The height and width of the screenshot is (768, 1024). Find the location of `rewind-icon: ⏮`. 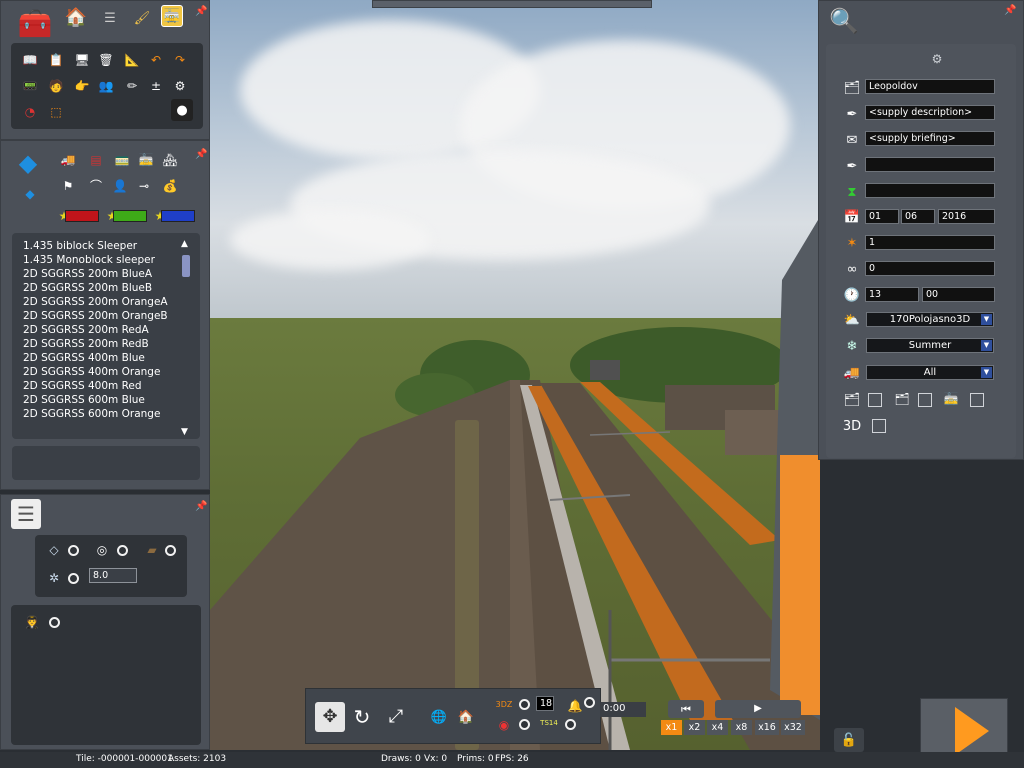

rewind-icon: ⏮ is located at coordinates (686, 709).